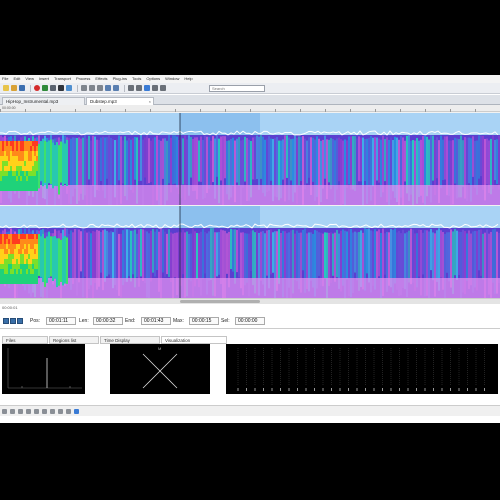 The width and height of the screenshot is (500, 500). What do you see at coordinates (139, 88) in the screenshot?
I see `pencil-icon` at bounding box center [139, 88].